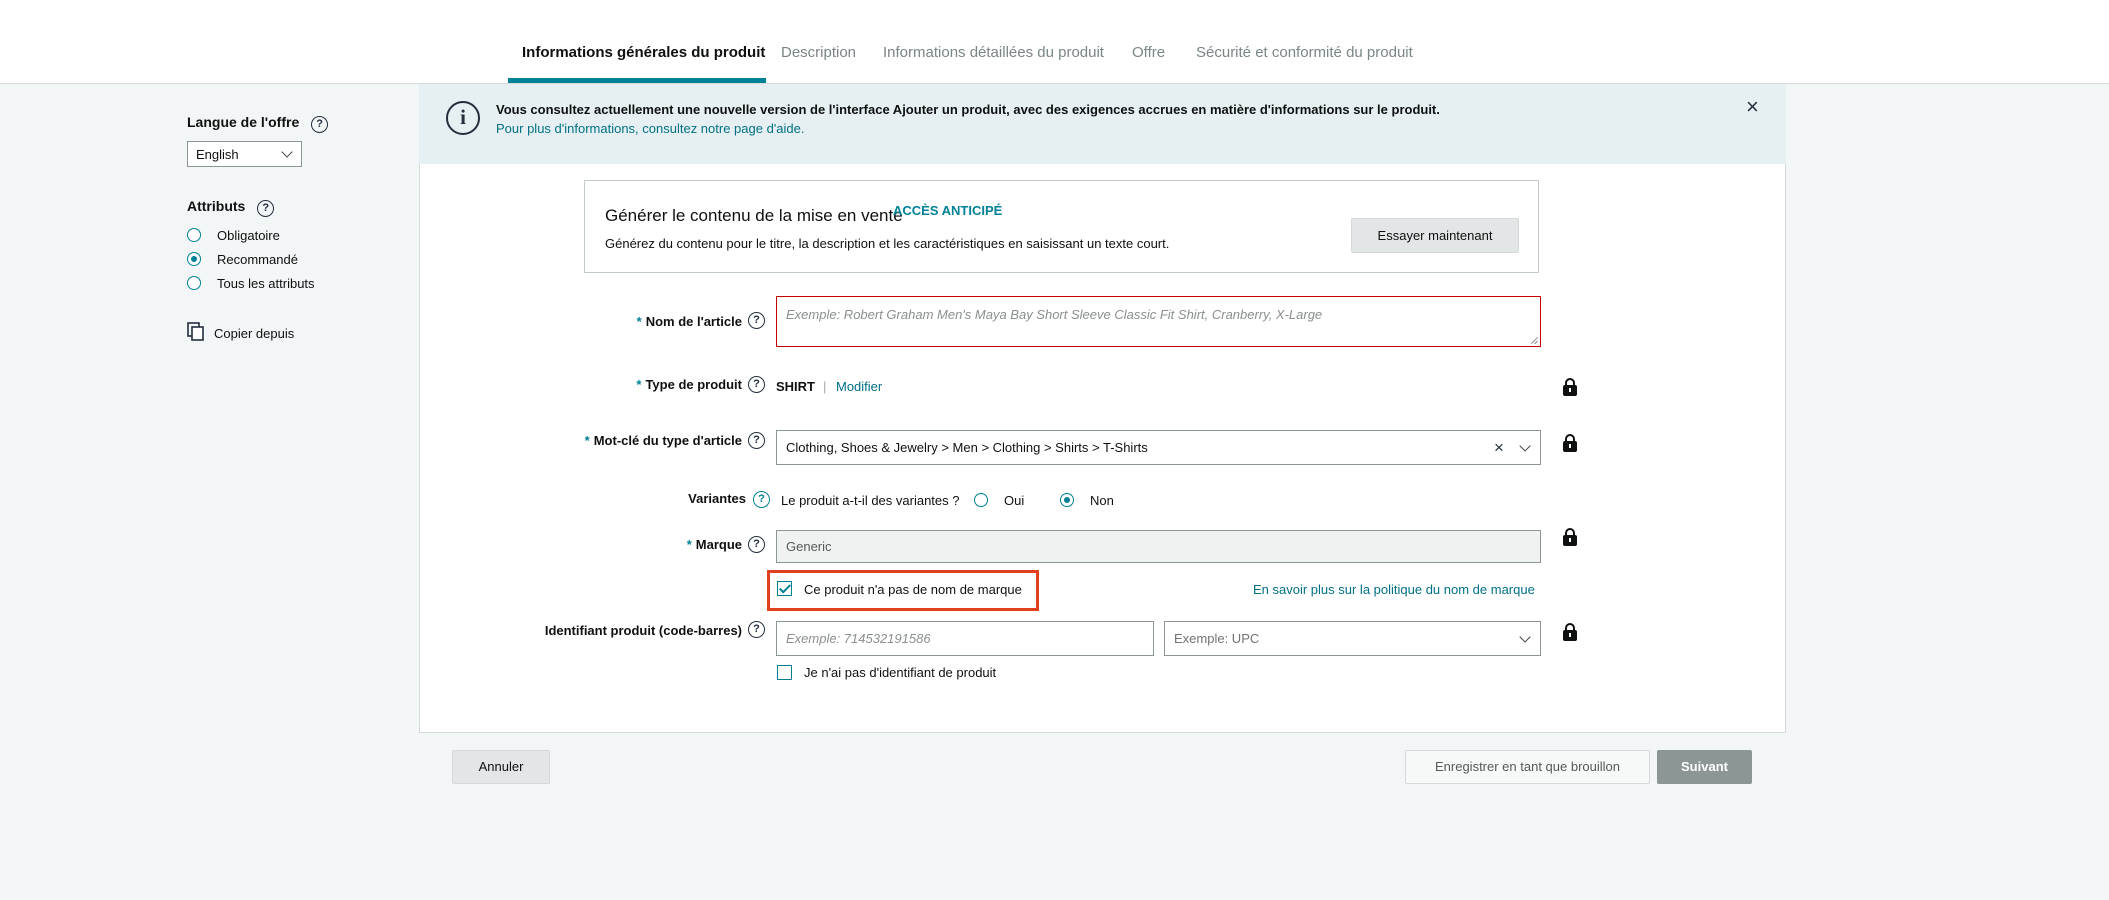 The height and width of the screenshot is (900, 2109). I want to click on tab-description: Description, so click(818, 52).